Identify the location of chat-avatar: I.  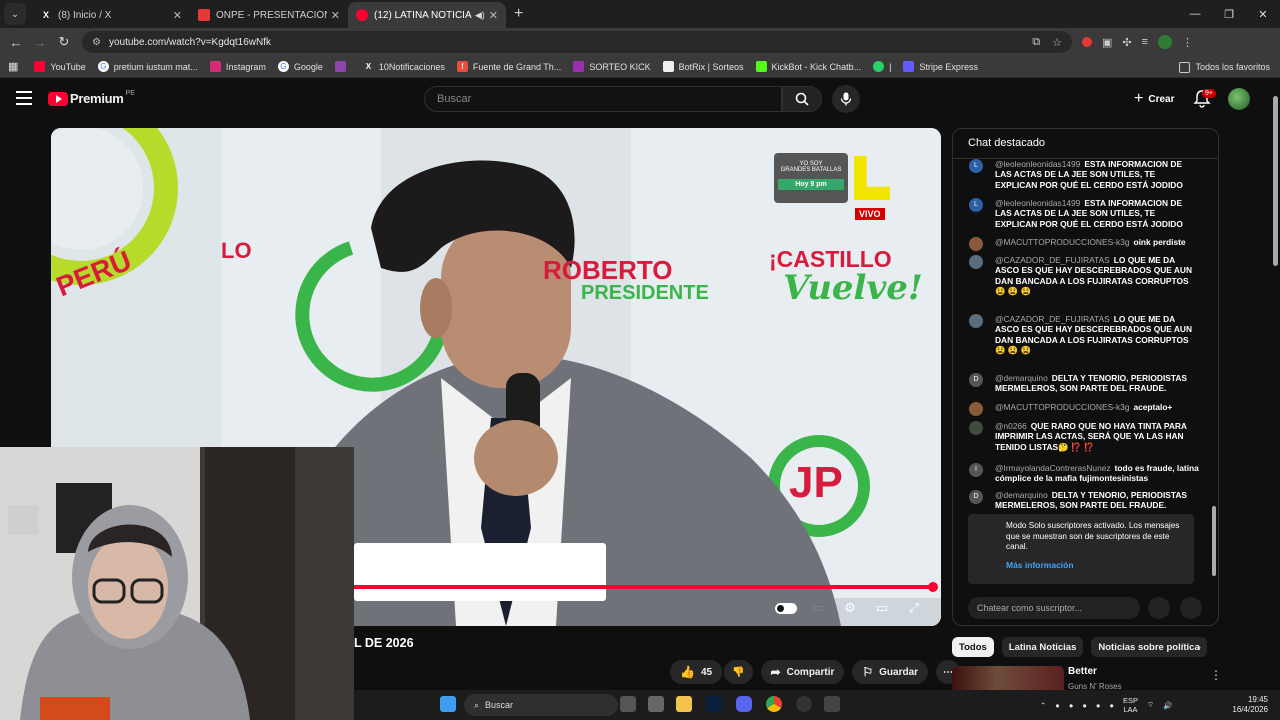
(976, 470).